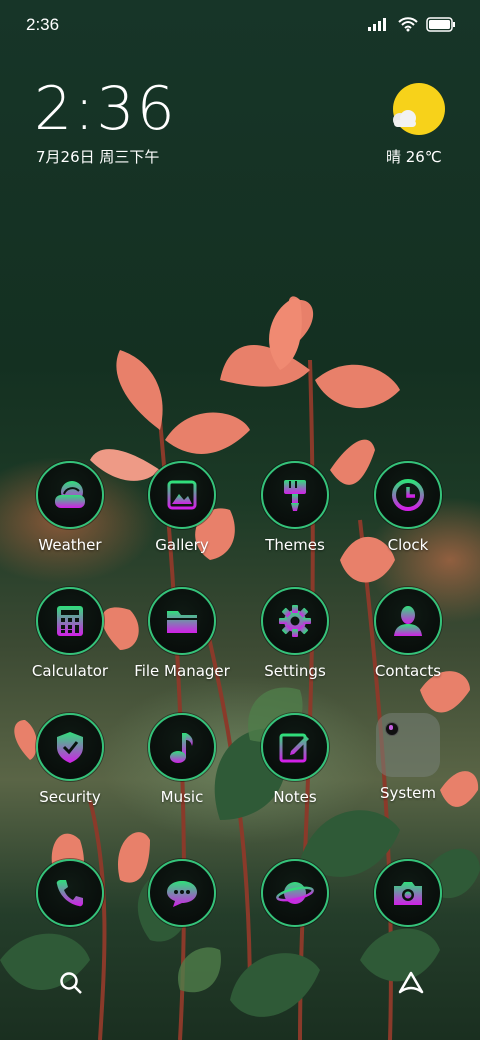 The width and height of the screenshot is (480, 1040). I want to click on app-label: Clock, so click(408, 545).